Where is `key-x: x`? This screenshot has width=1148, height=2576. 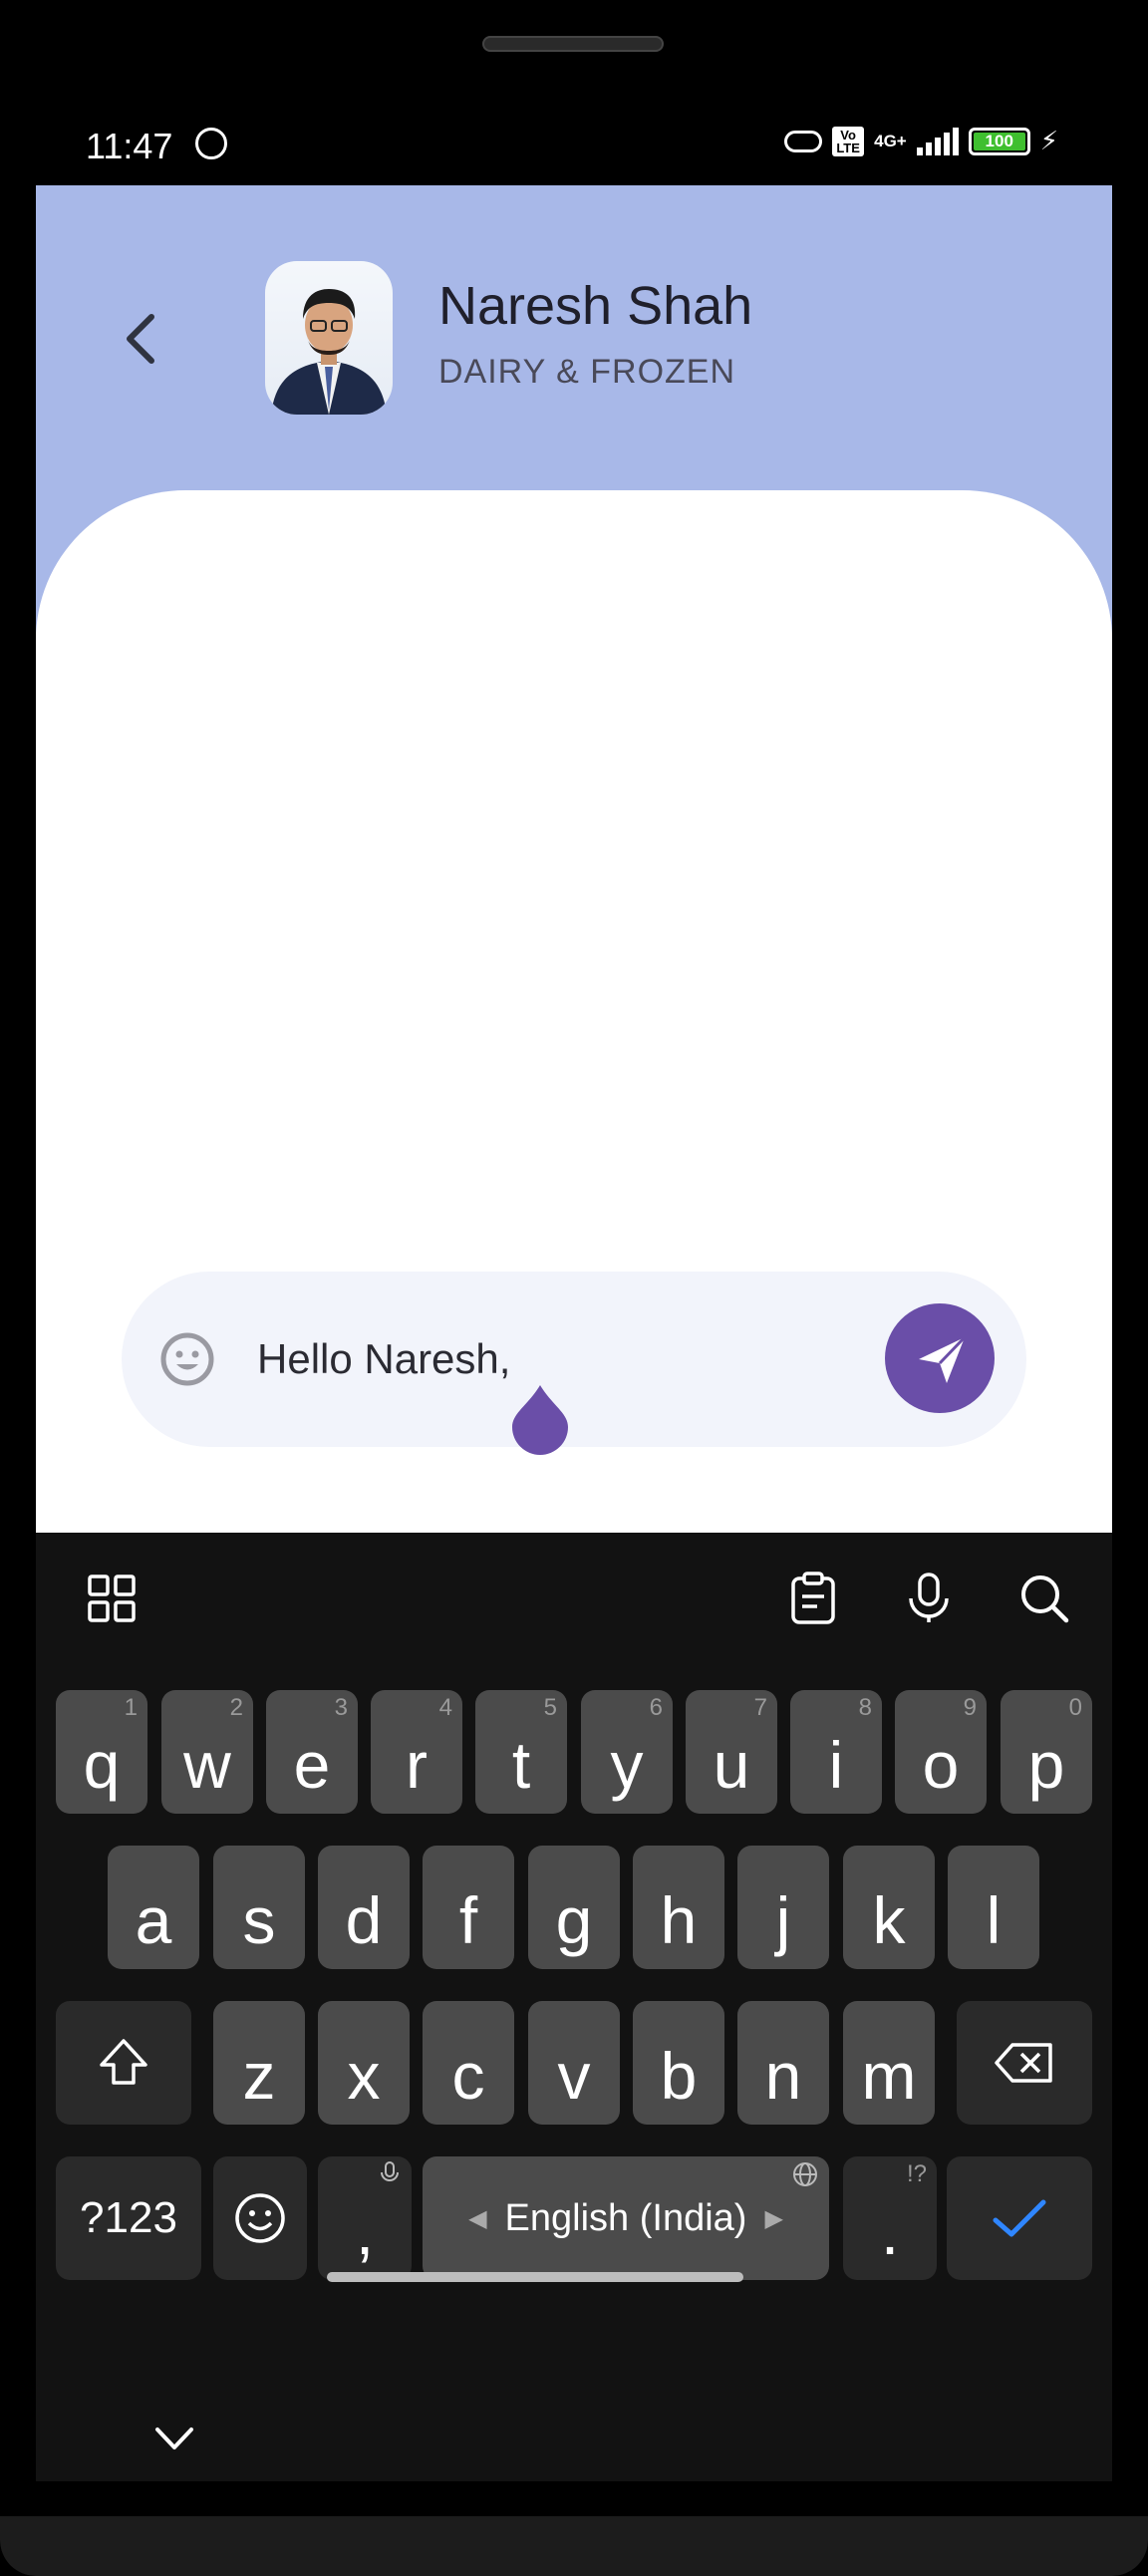 key-x: x is located at coordinates (364, 2063).